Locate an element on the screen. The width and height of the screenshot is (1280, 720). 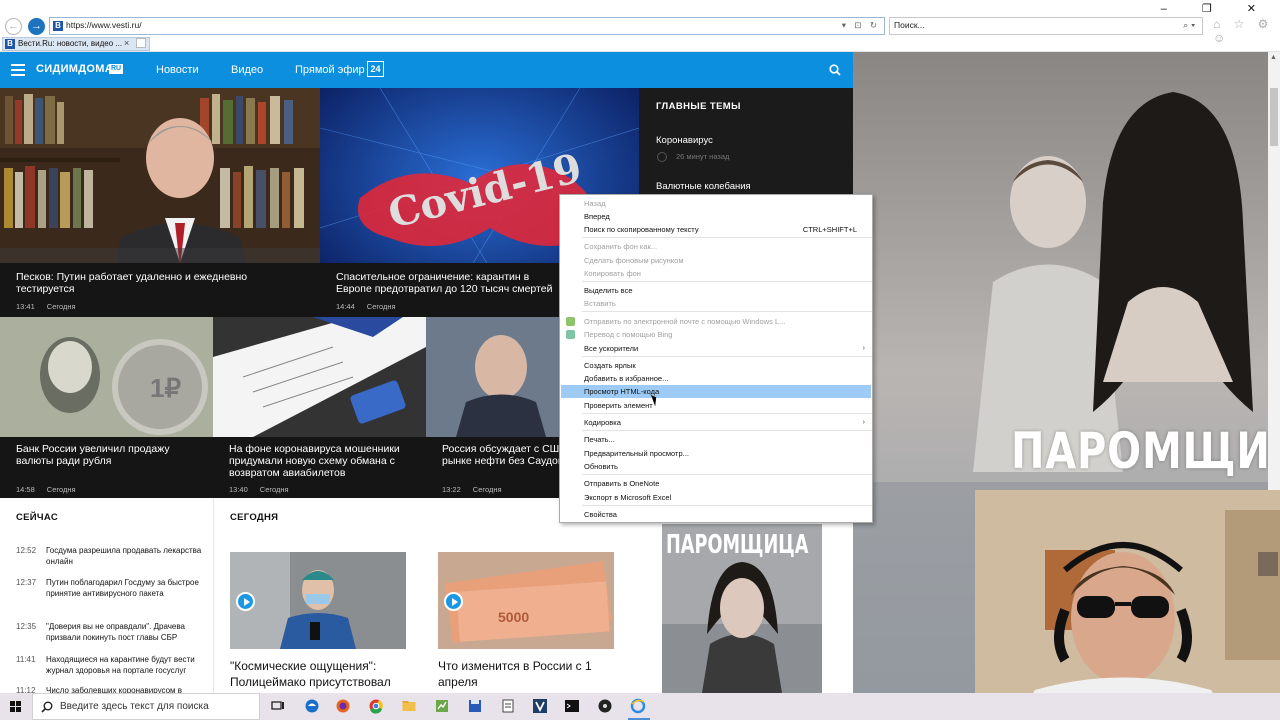
now-item-time: 11:41 is located at coordinates (26, 659).